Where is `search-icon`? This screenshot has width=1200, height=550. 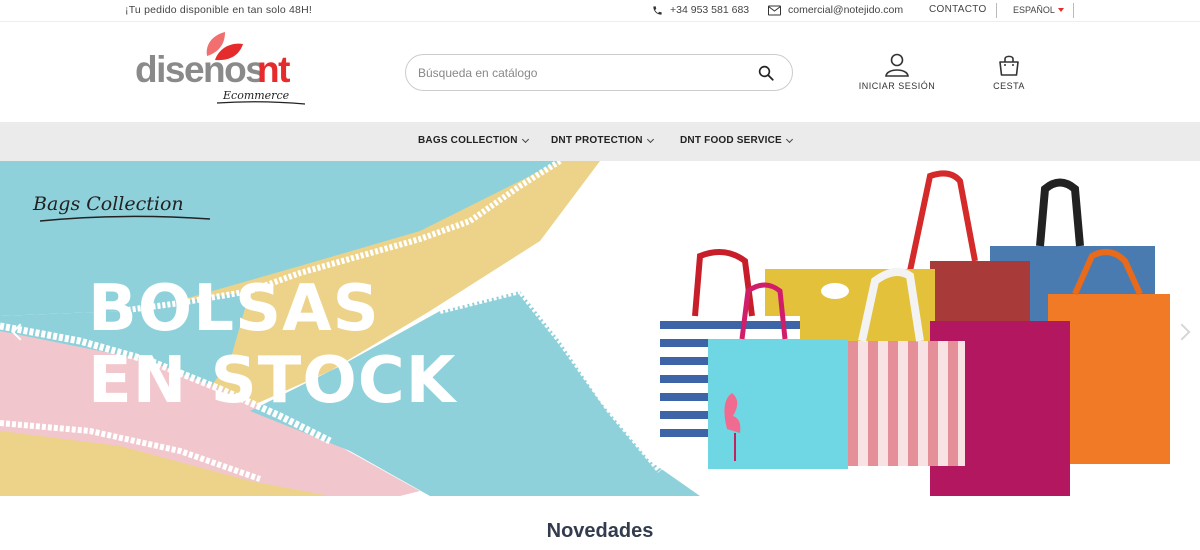 search-icon is located at coordinates (766, 73).